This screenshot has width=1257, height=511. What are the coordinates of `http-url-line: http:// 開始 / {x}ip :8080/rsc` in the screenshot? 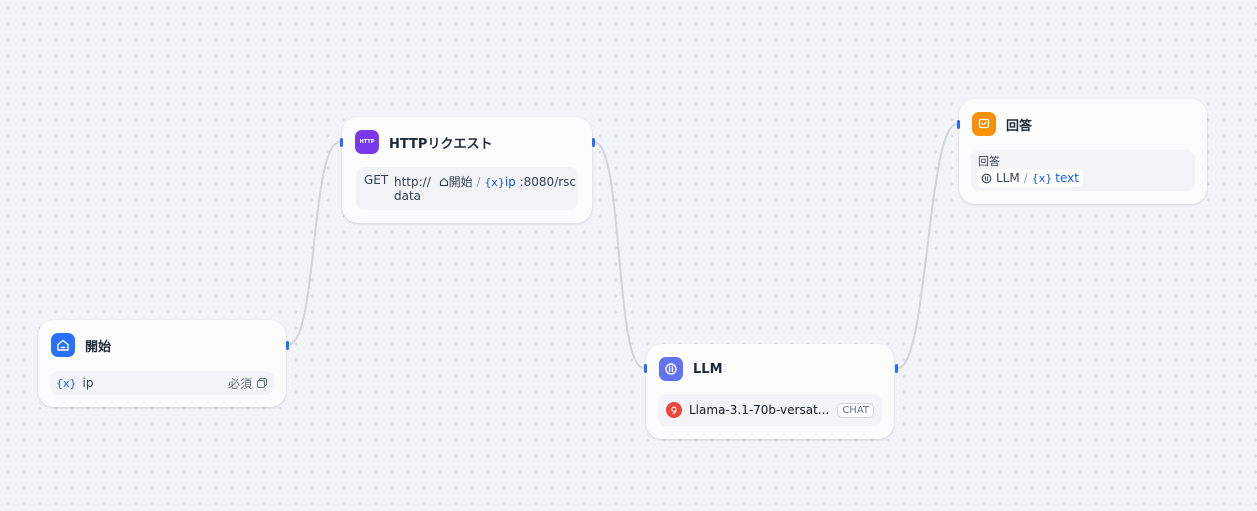 It's located at (485, 181).